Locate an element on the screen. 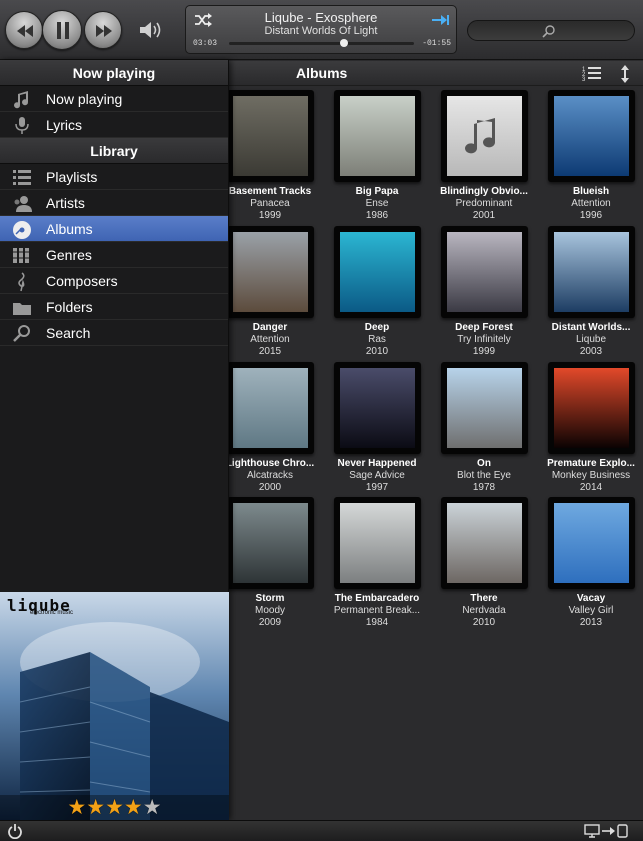 The width and height of the screenshot is (643, 841). list-icon is located at coordinates (22, 177).